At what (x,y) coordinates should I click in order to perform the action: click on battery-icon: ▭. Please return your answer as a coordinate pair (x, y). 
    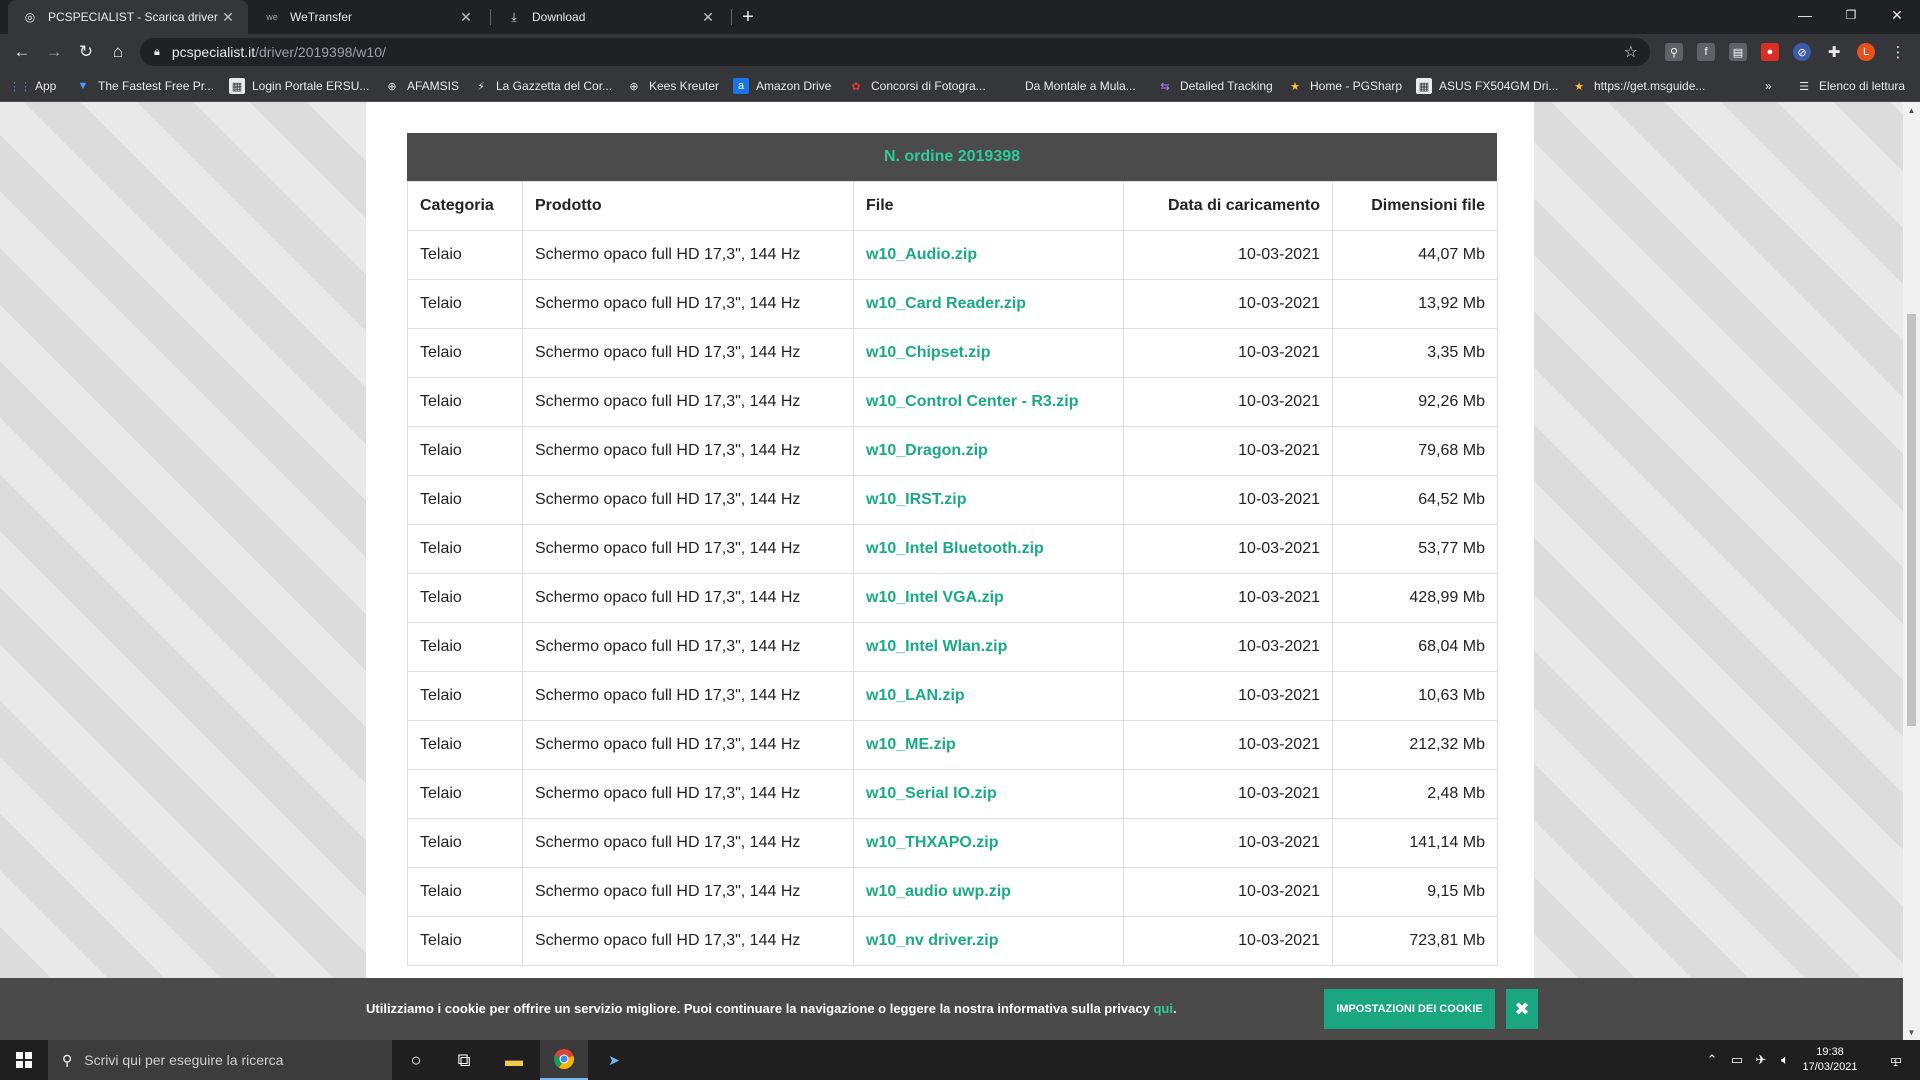
    Looking at the image, I should click on (1737, 1060).